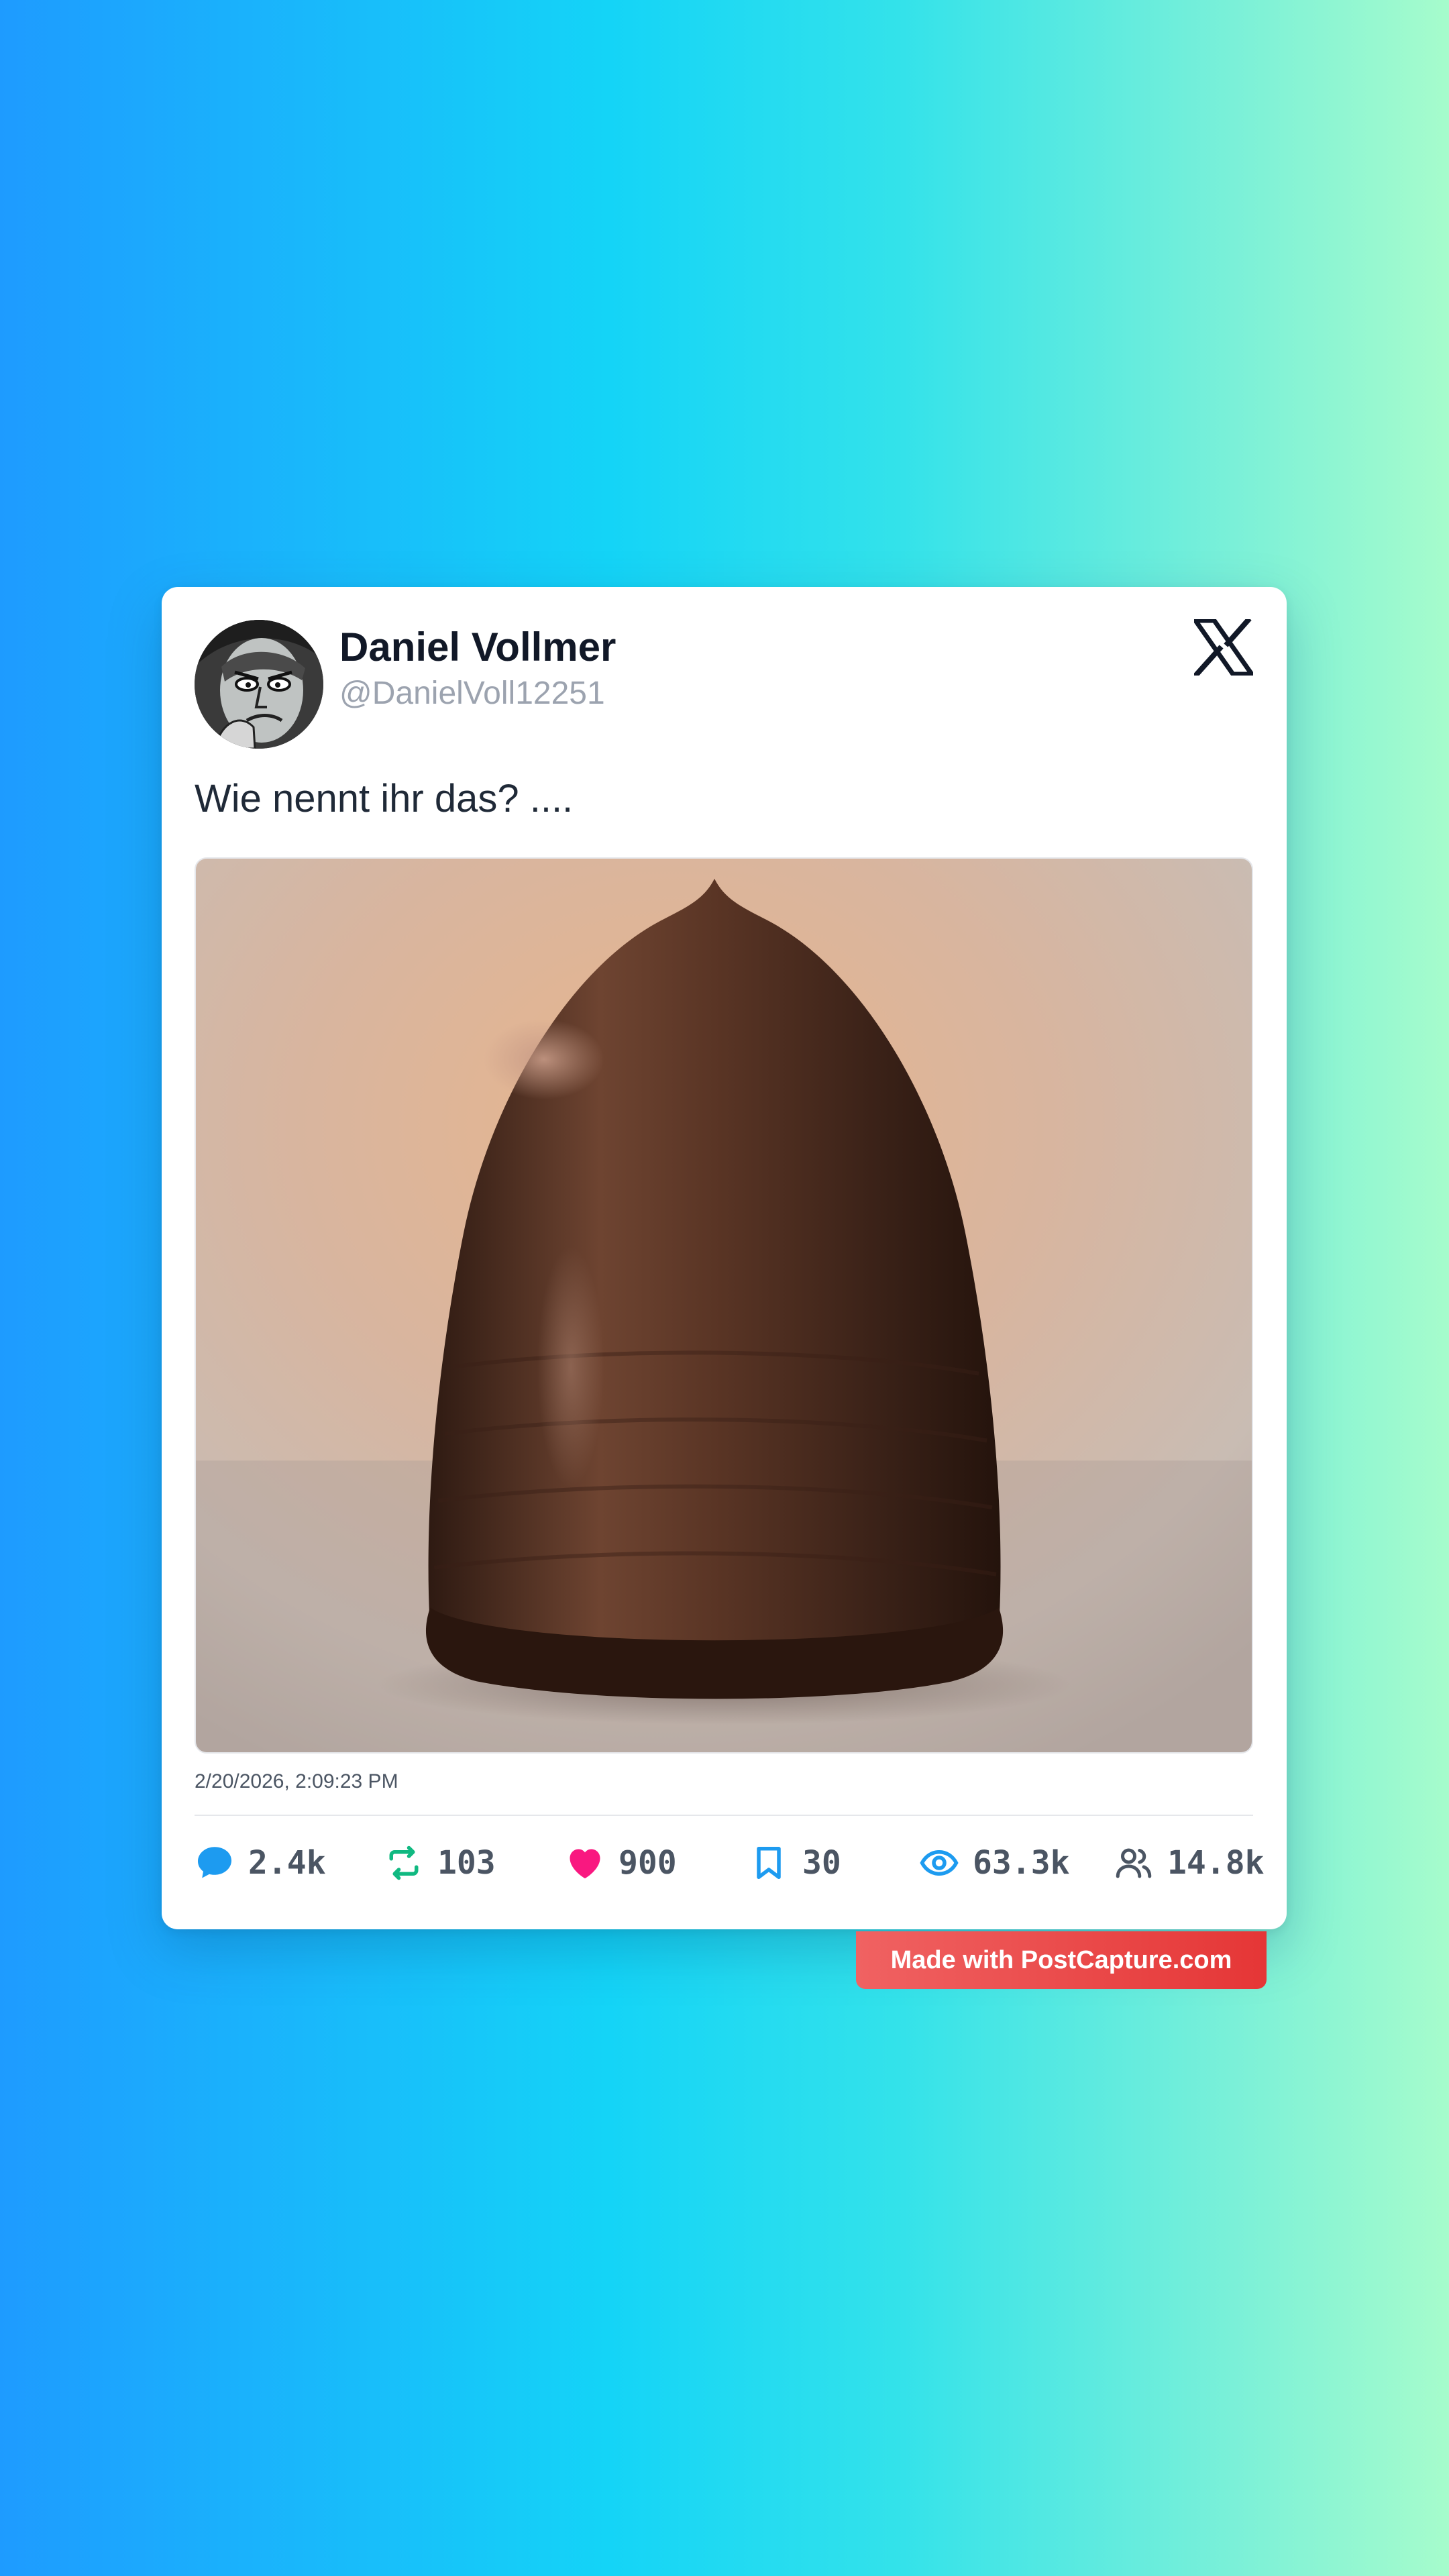  What do you see at coordinates (821, 1863) in the screenshot?
I see `bookmark-count: 30` at bounding box center [821, 1863].